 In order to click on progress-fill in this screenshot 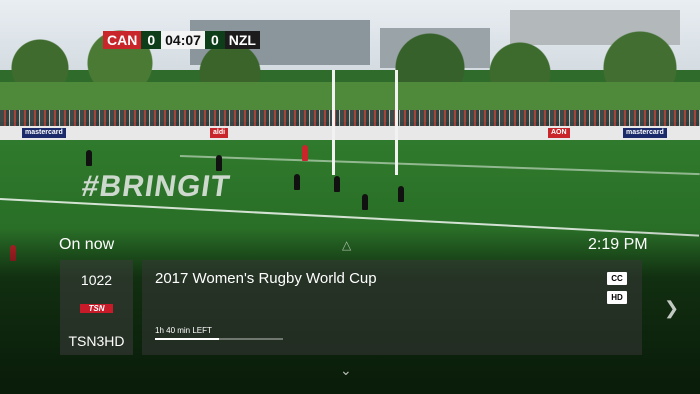, I will do `click(187, 339)`.